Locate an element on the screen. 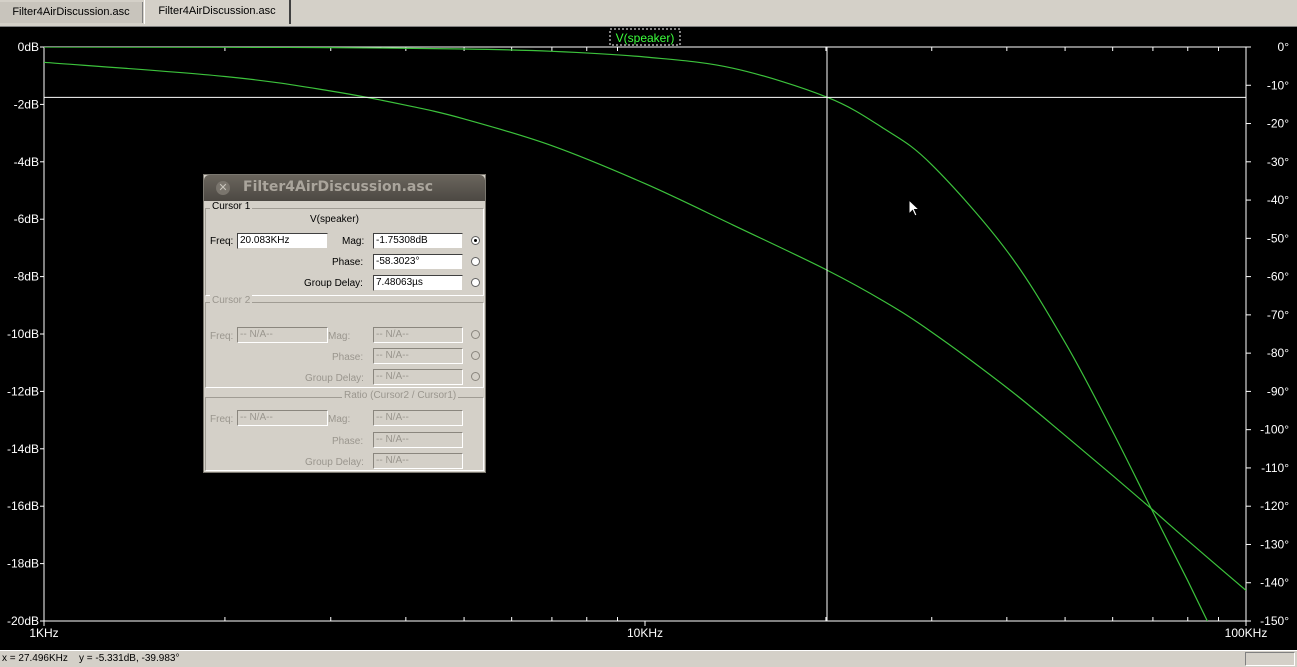 The image size is (1297, 667). y-left-tick-label: -6dB is located at coordinates (26, 219).